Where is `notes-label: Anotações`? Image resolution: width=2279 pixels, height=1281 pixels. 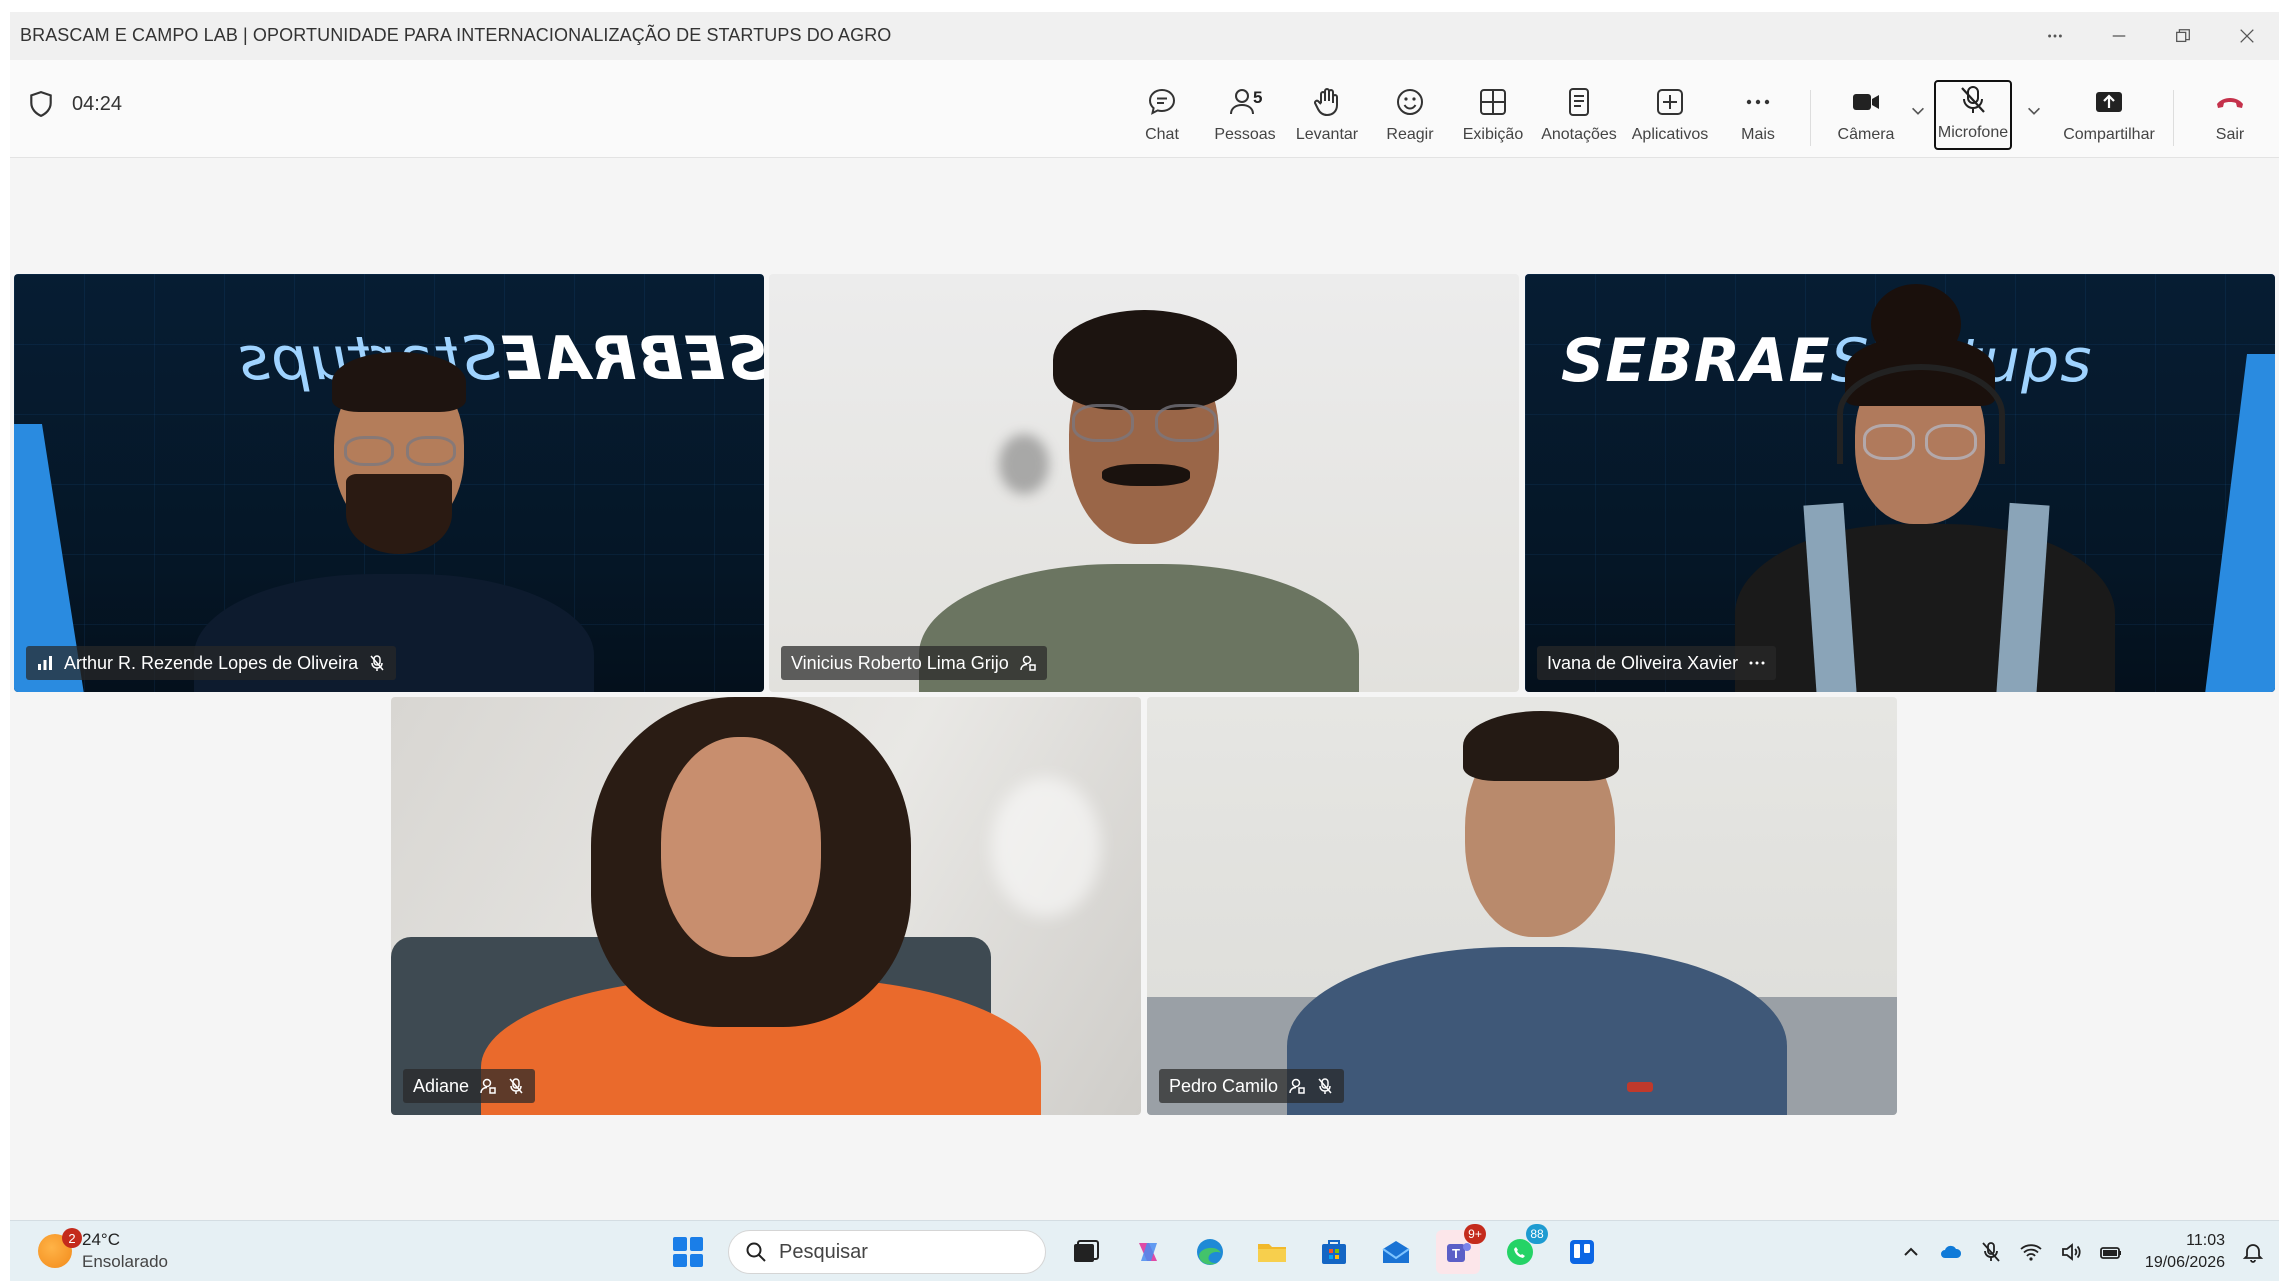
notes-label: Anotações is located at coordinates (1579, 134).